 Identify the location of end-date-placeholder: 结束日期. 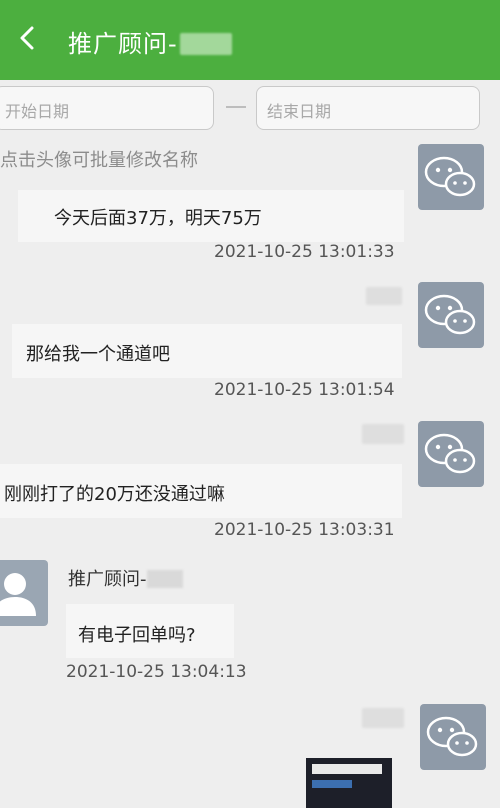
(299, 111).